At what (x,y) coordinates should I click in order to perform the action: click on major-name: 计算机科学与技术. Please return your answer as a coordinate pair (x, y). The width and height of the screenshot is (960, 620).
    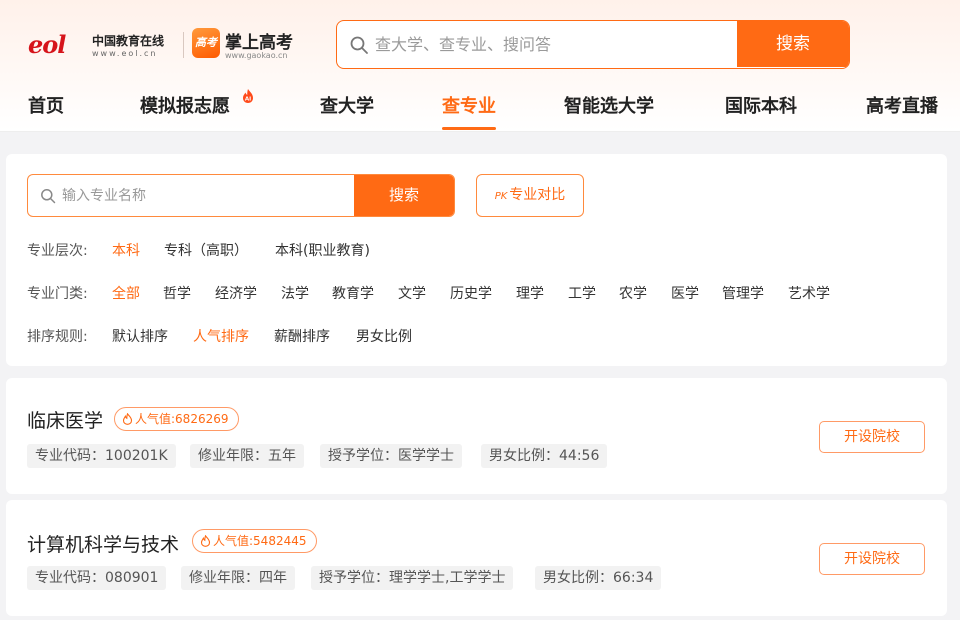
    Looking at the image, I should click on (103, 543).